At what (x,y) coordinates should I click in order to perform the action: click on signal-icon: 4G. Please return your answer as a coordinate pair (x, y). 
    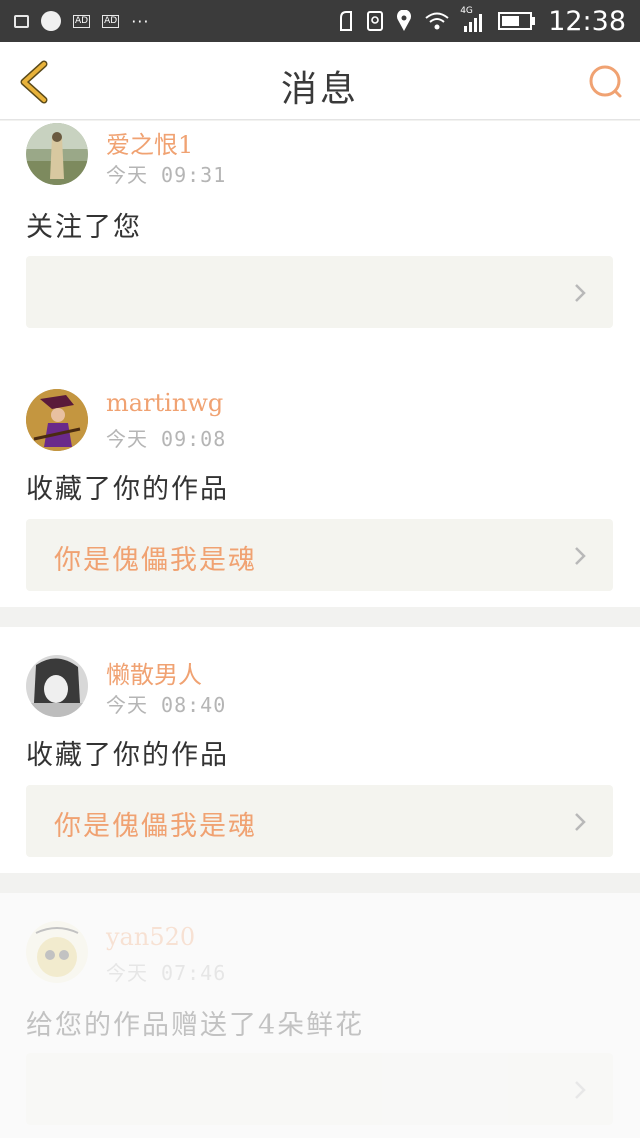
    Looking at the image, I should click on (473, 19).